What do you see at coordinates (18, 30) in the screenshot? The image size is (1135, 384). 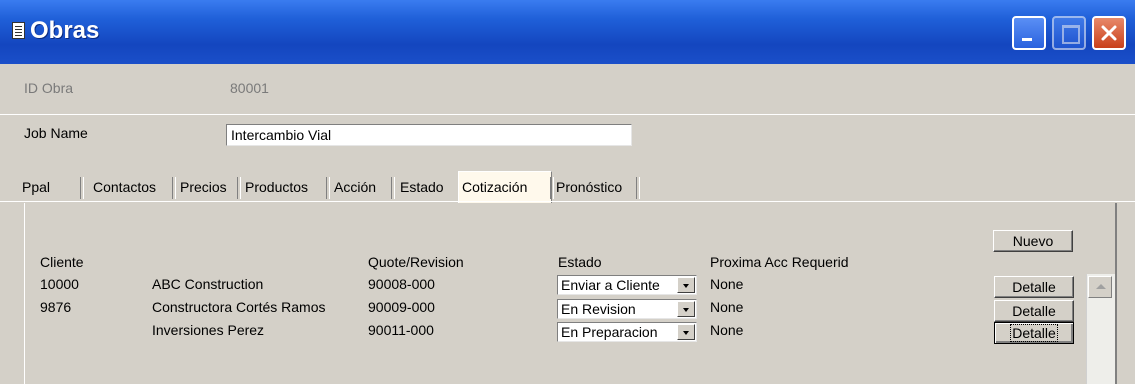 I see `document-icon` at bounding box center [18, 30].